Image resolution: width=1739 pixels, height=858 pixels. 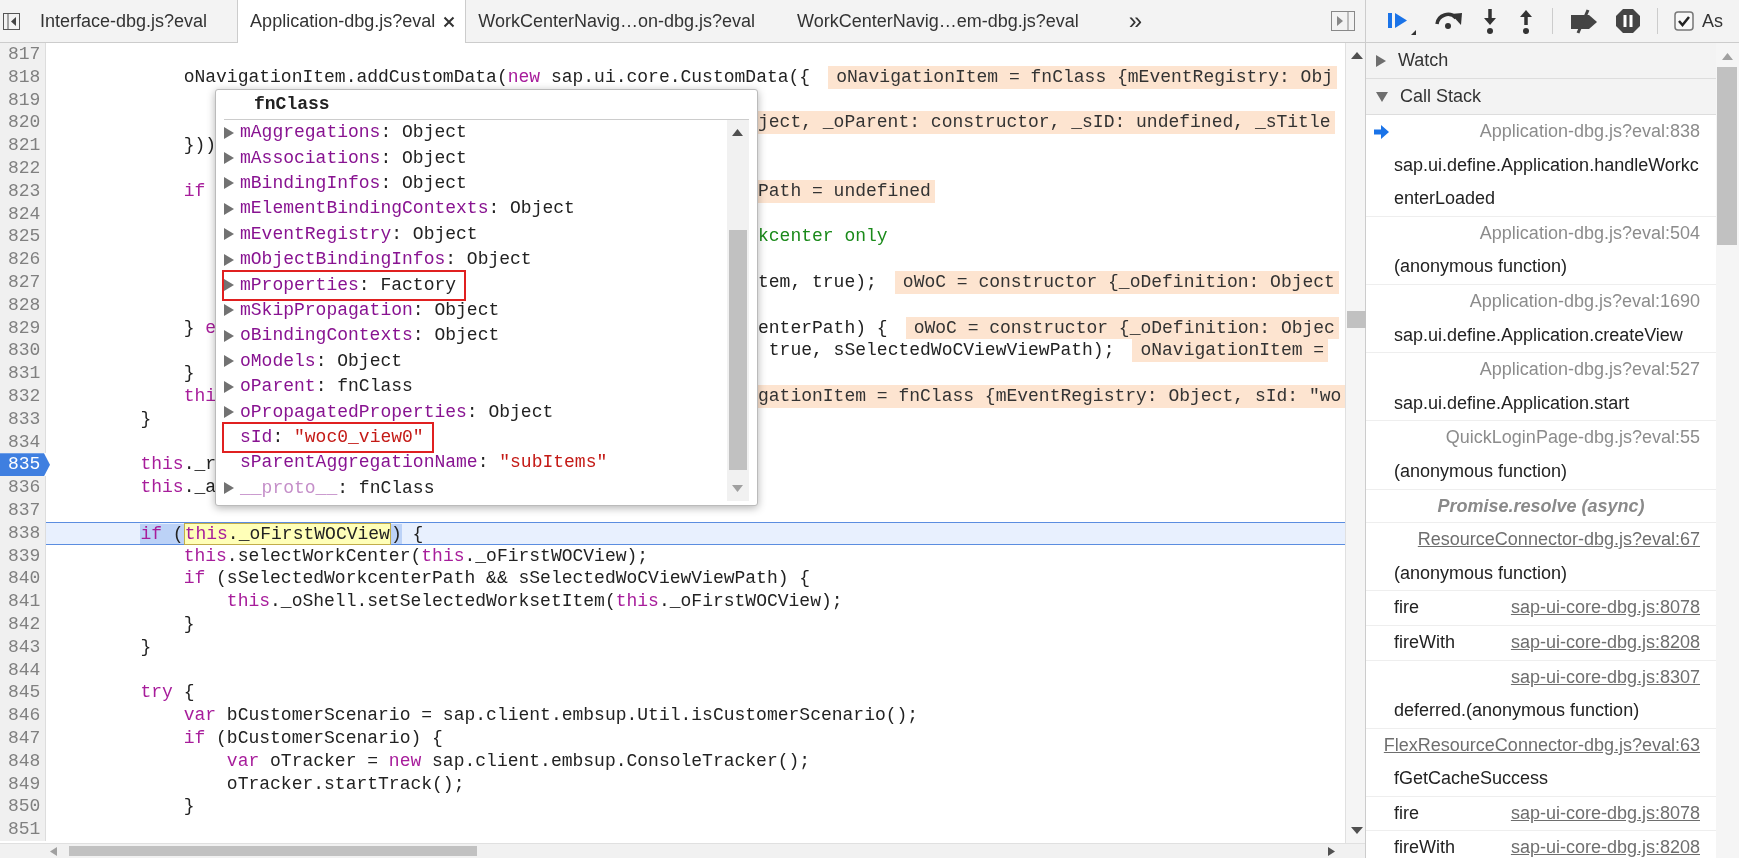 What do you see at coordinates (345, 784) in the screenshot?
I see `code-text: oTracker.startTrack();` at bounding box center [345, 784].